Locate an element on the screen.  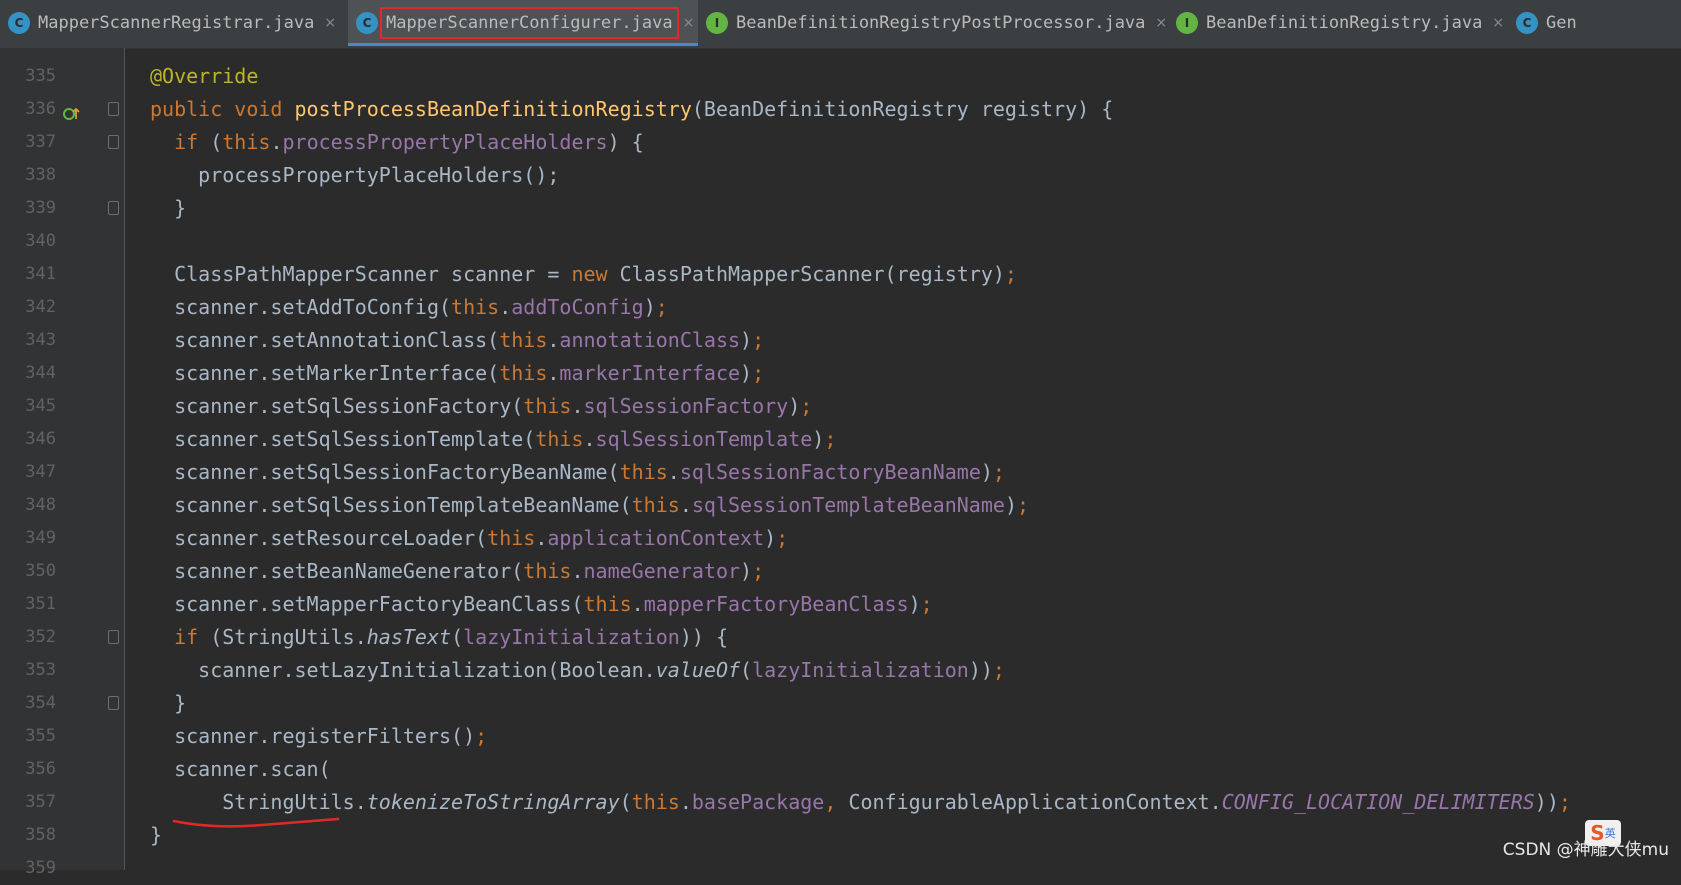
code-token: (BeanDefinitionRegistry registry) { is located at coordinates (902, 109).